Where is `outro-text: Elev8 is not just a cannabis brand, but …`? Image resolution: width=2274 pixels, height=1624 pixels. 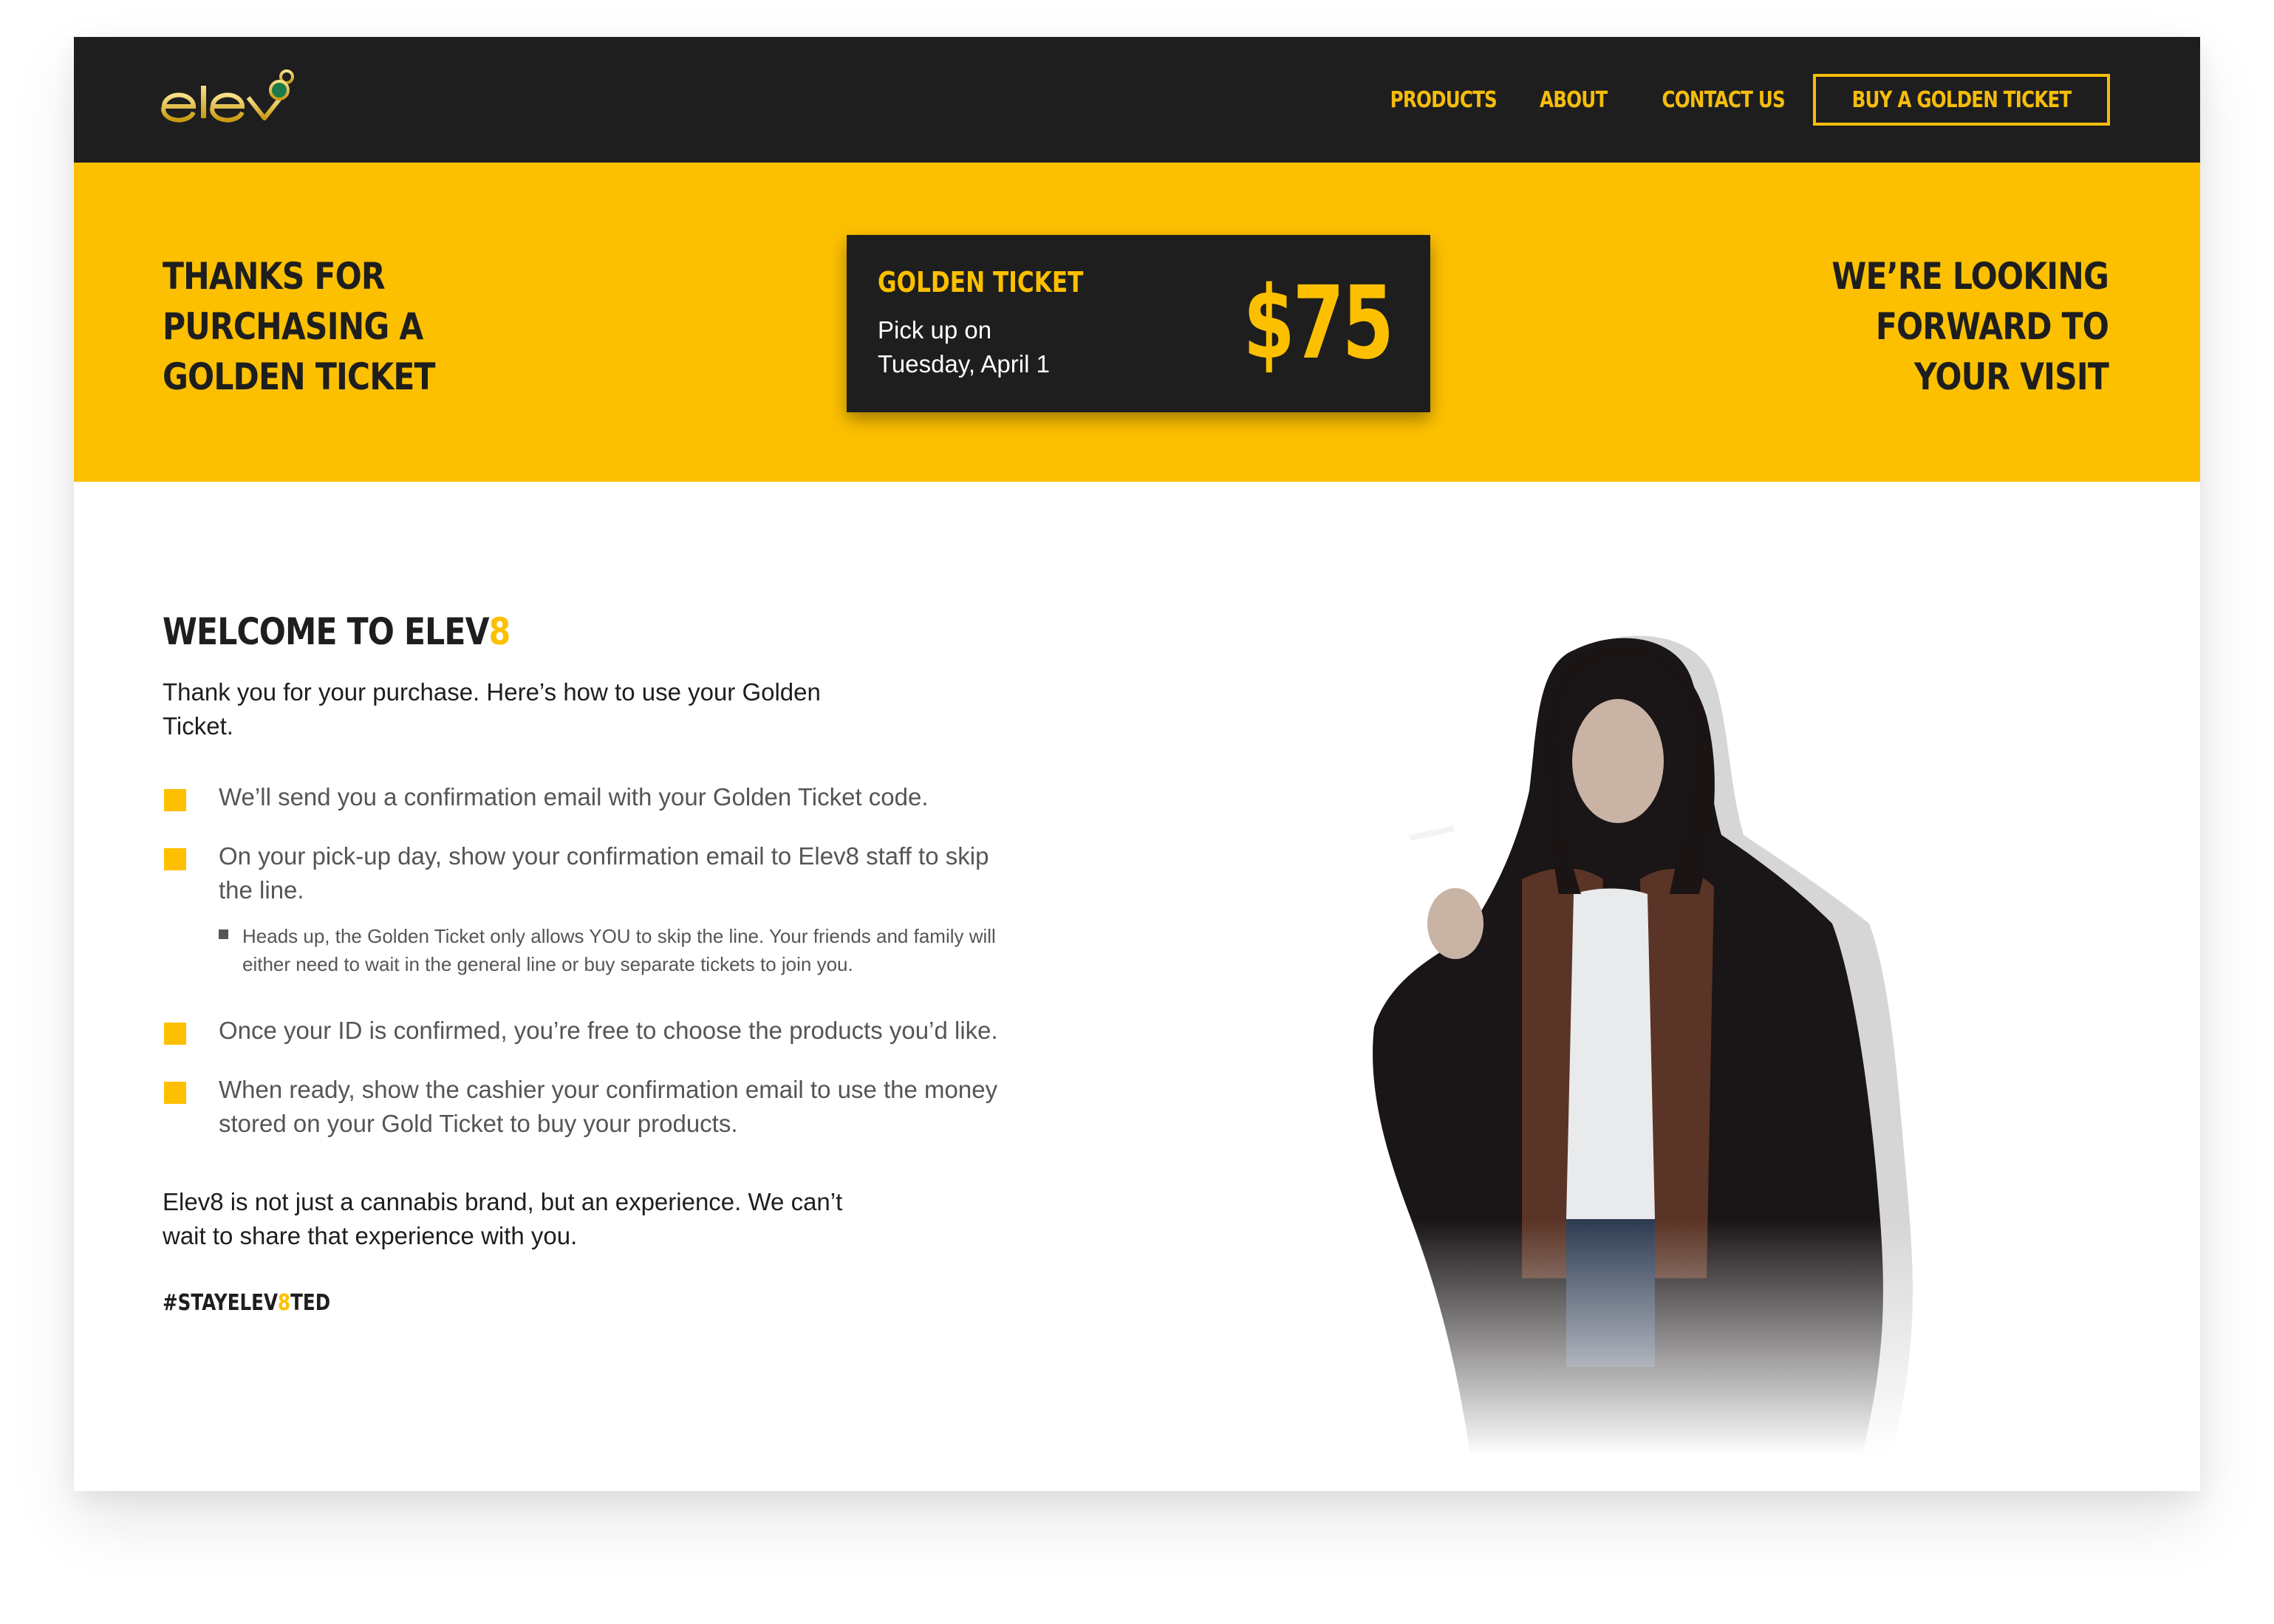
outro-text: Elev8 is not just a cannabis brand, but … is located at coordinates (503, 1218).